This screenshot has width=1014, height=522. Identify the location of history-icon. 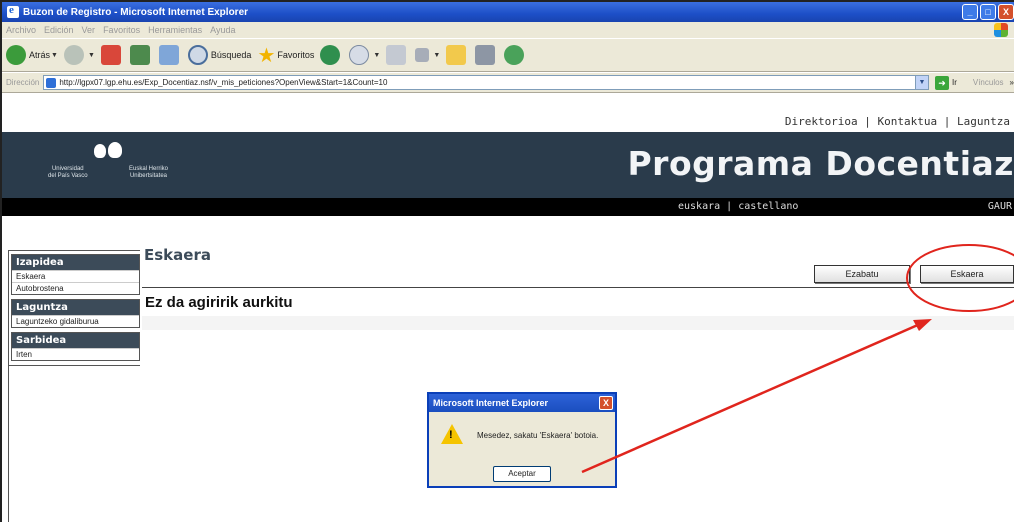
(330, 55).